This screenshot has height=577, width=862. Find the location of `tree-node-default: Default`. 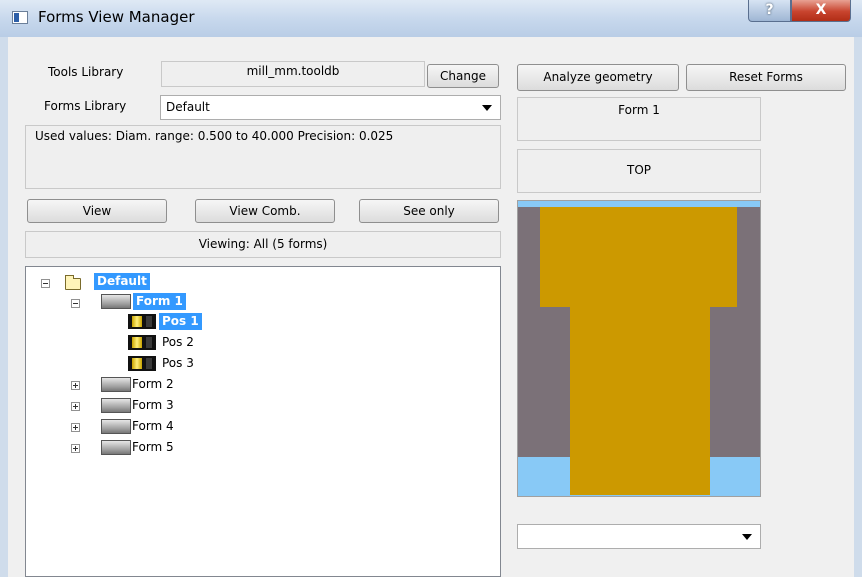

tree-node-default: Default is located at coordinates (122, 281).